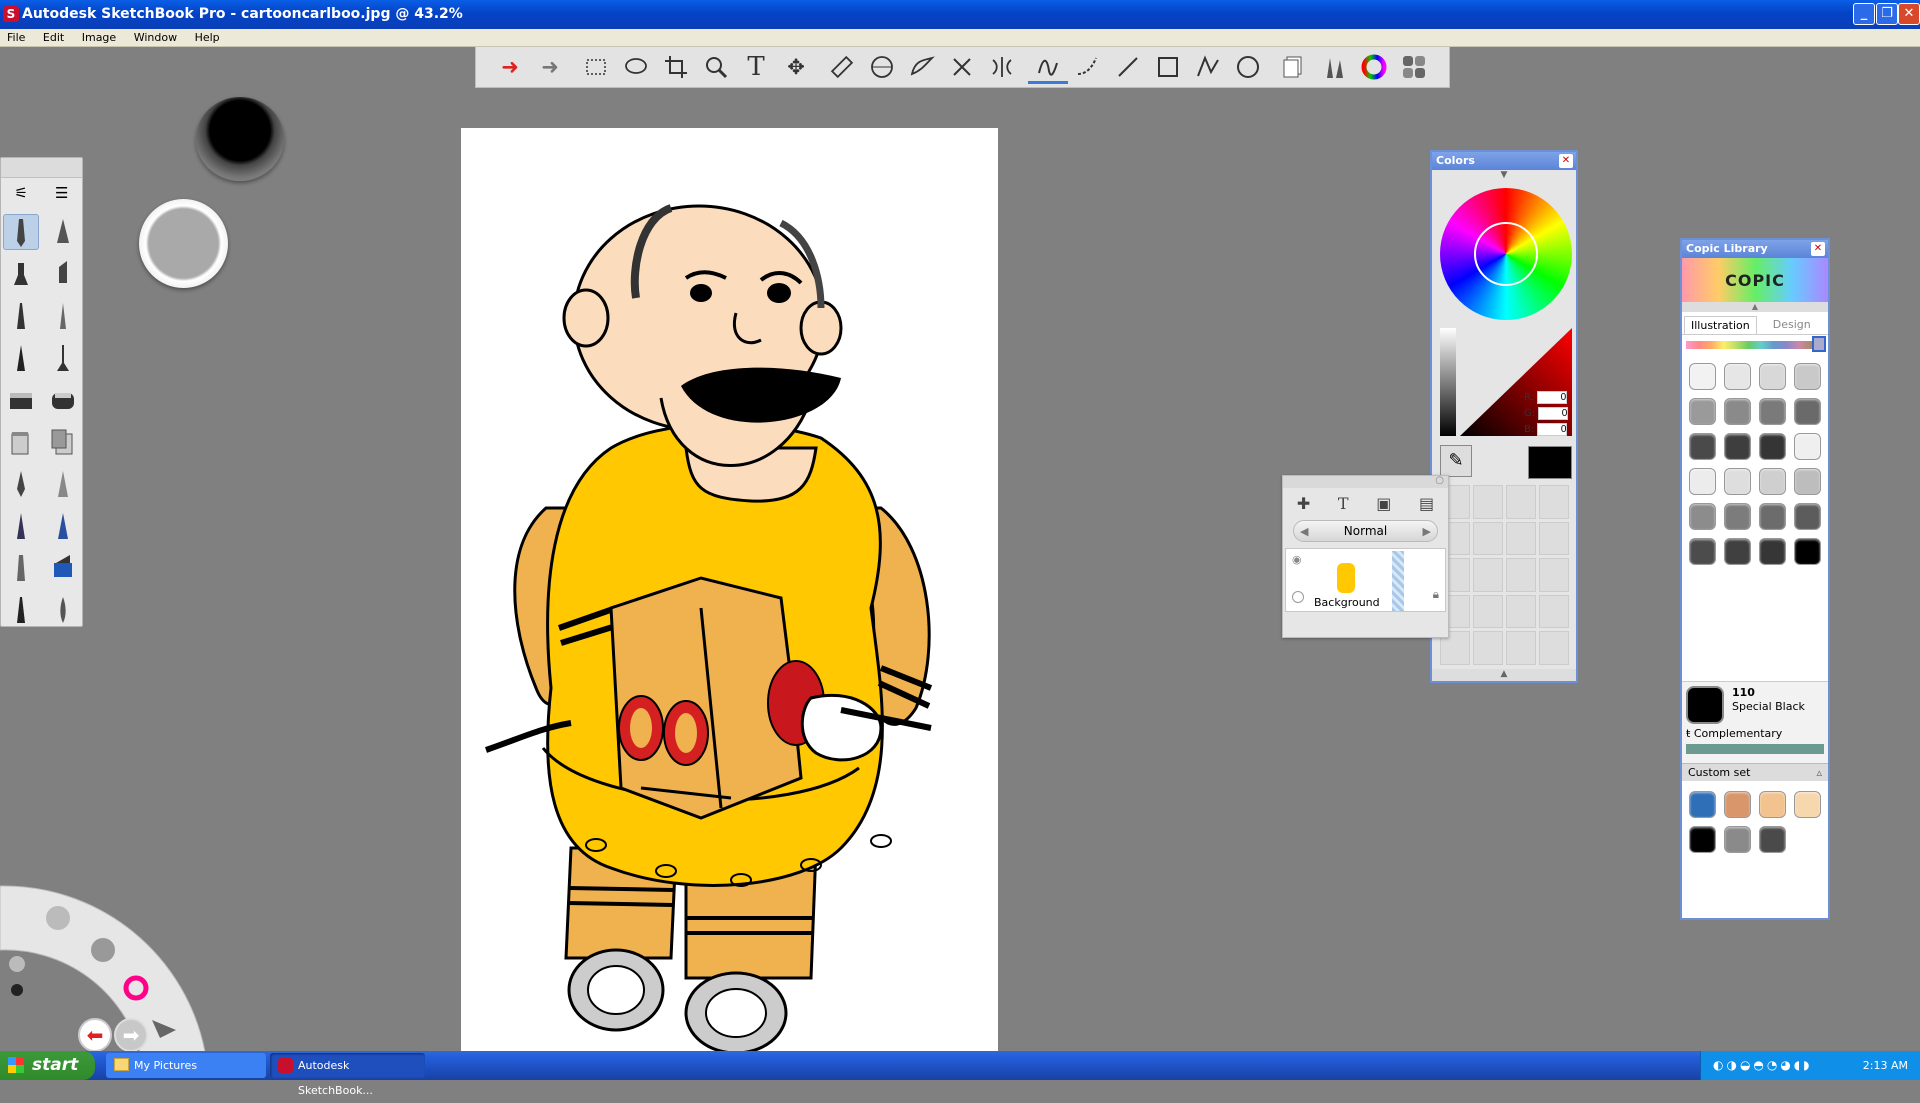  What do you see at coordinates (63, 568) in the screenshot?
I see `burn-brush-icon` at bounding box center [63, 568].